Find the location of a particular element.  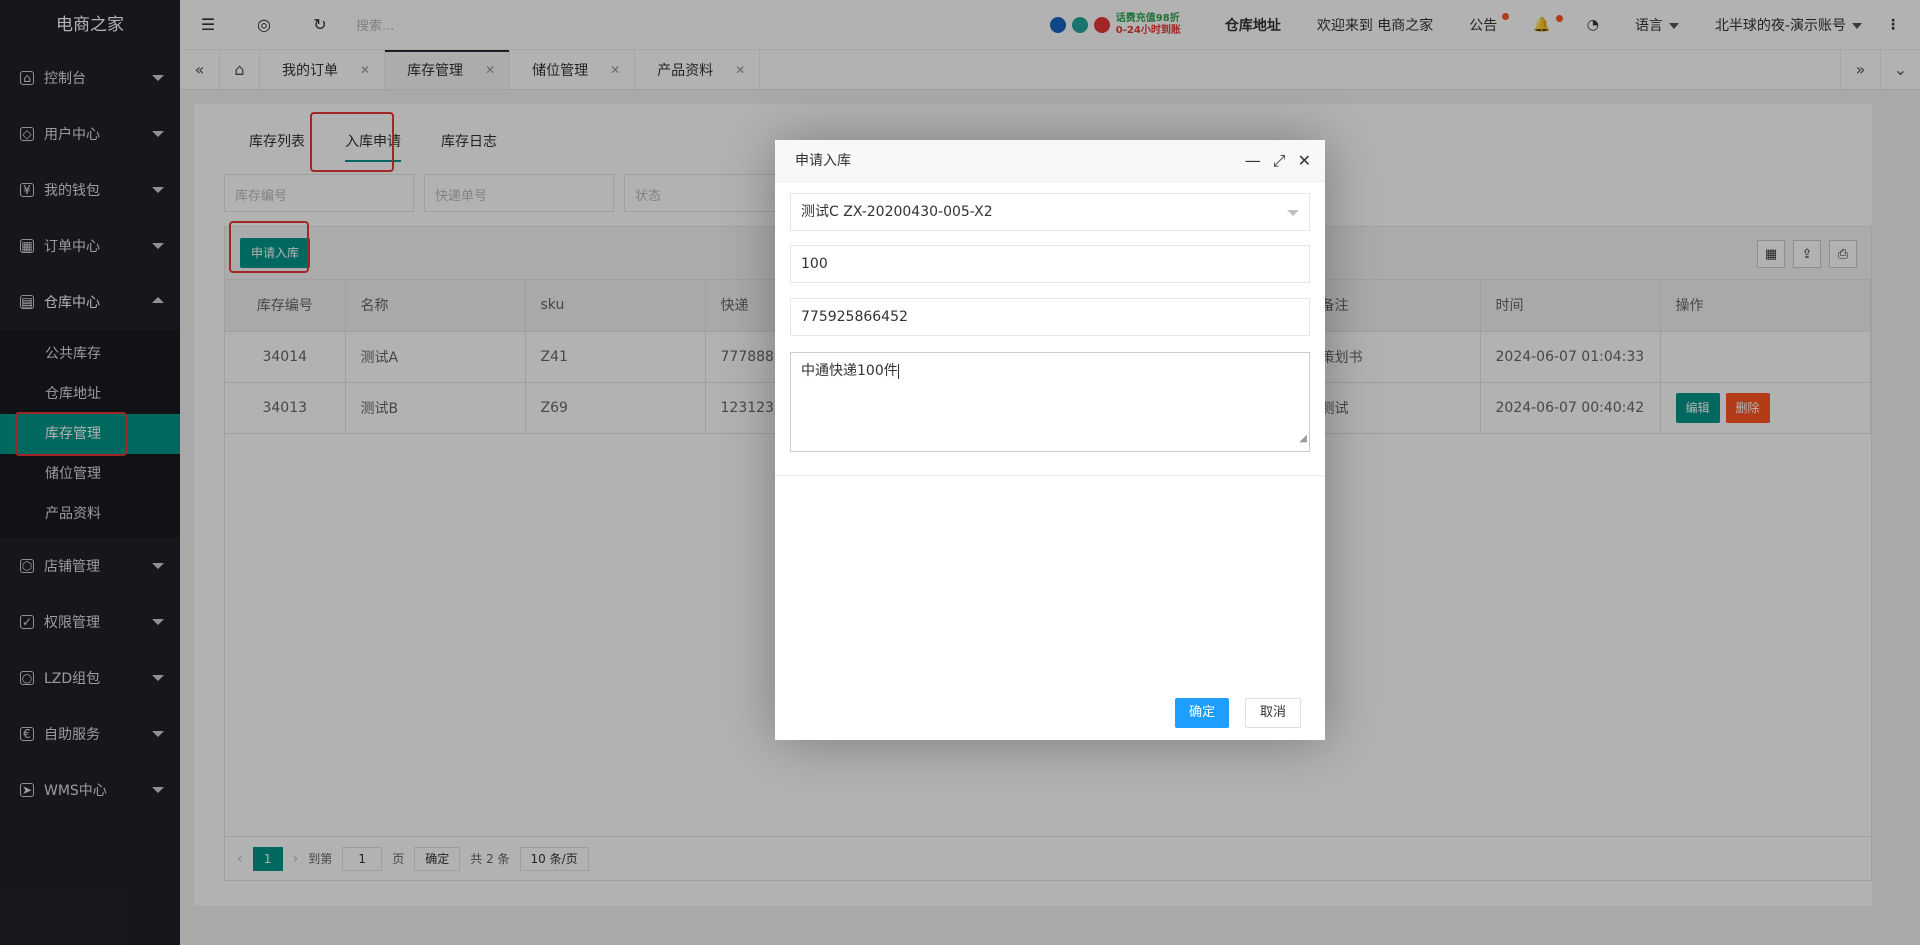

minimize-icon: — is located at coordinates (1253, 161).